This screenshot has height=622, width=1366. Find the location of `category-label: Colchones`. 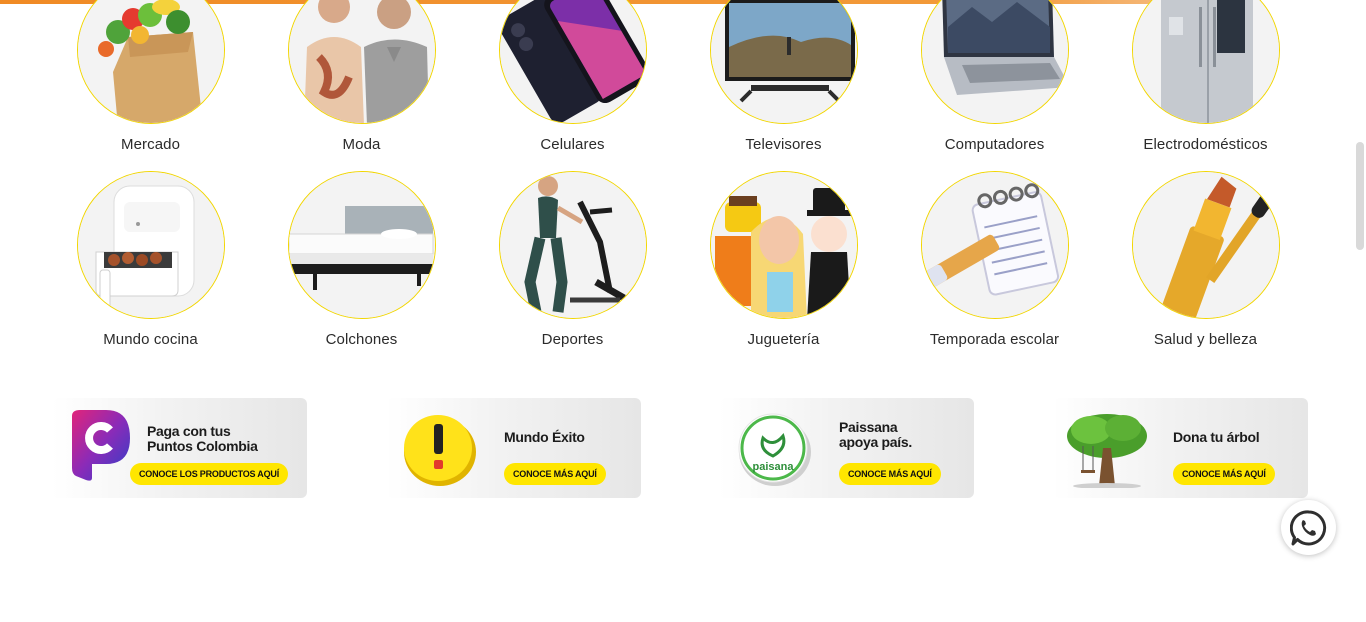

category-label: Colchones is located at coordinates (361, 339).